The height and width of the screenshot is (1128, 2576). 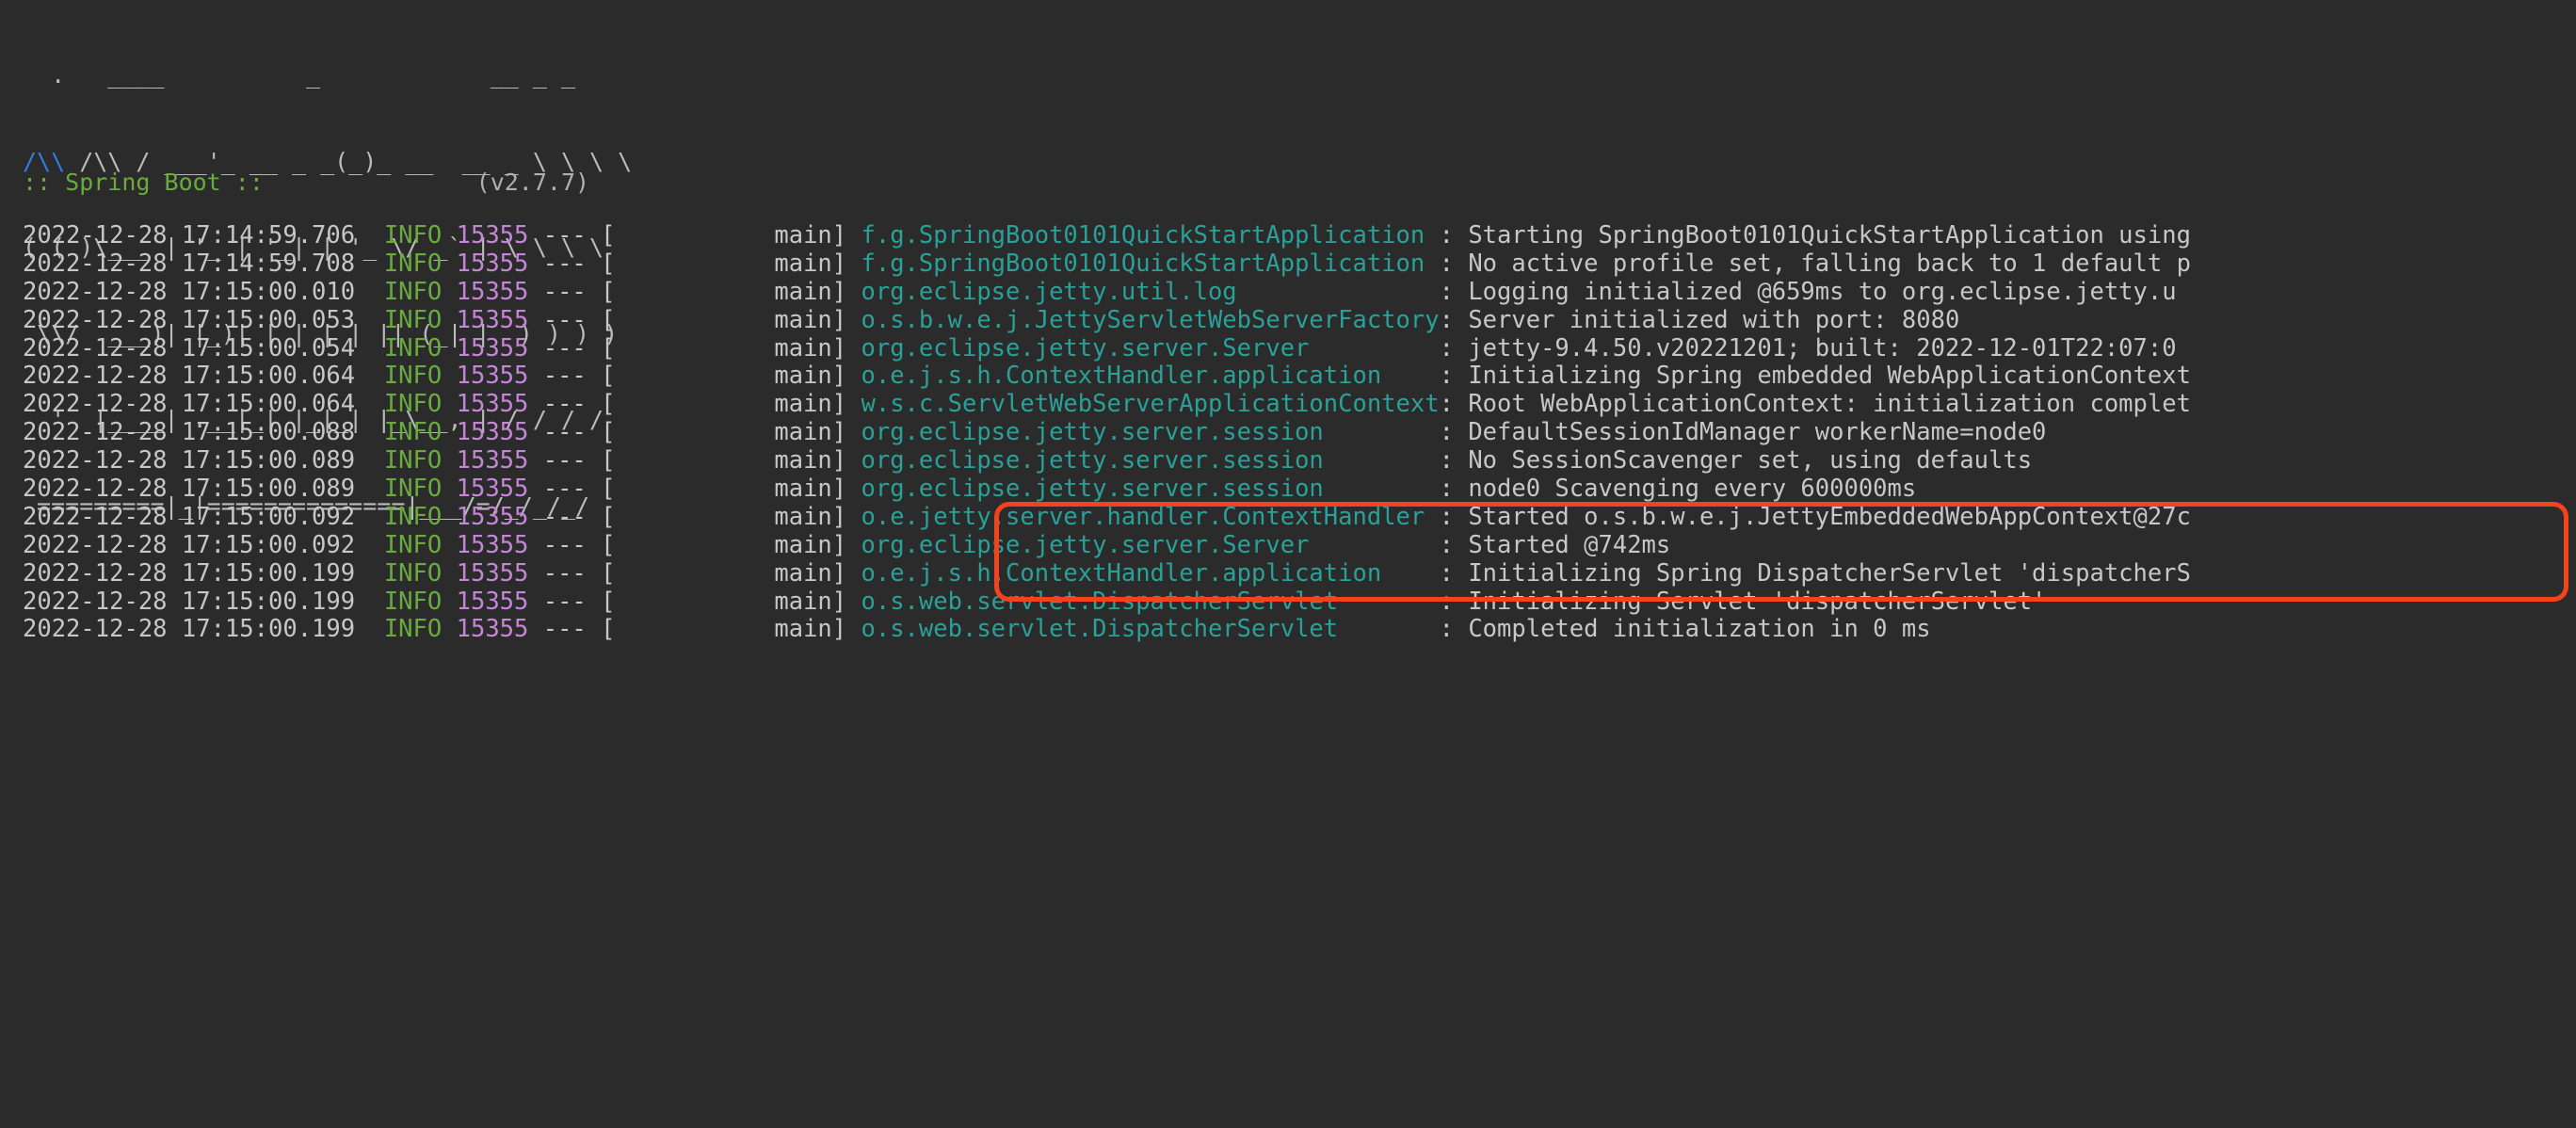 I want to click on log-logger: org.eclipse.jetty.server.Server, so click(x=1150, y=348).